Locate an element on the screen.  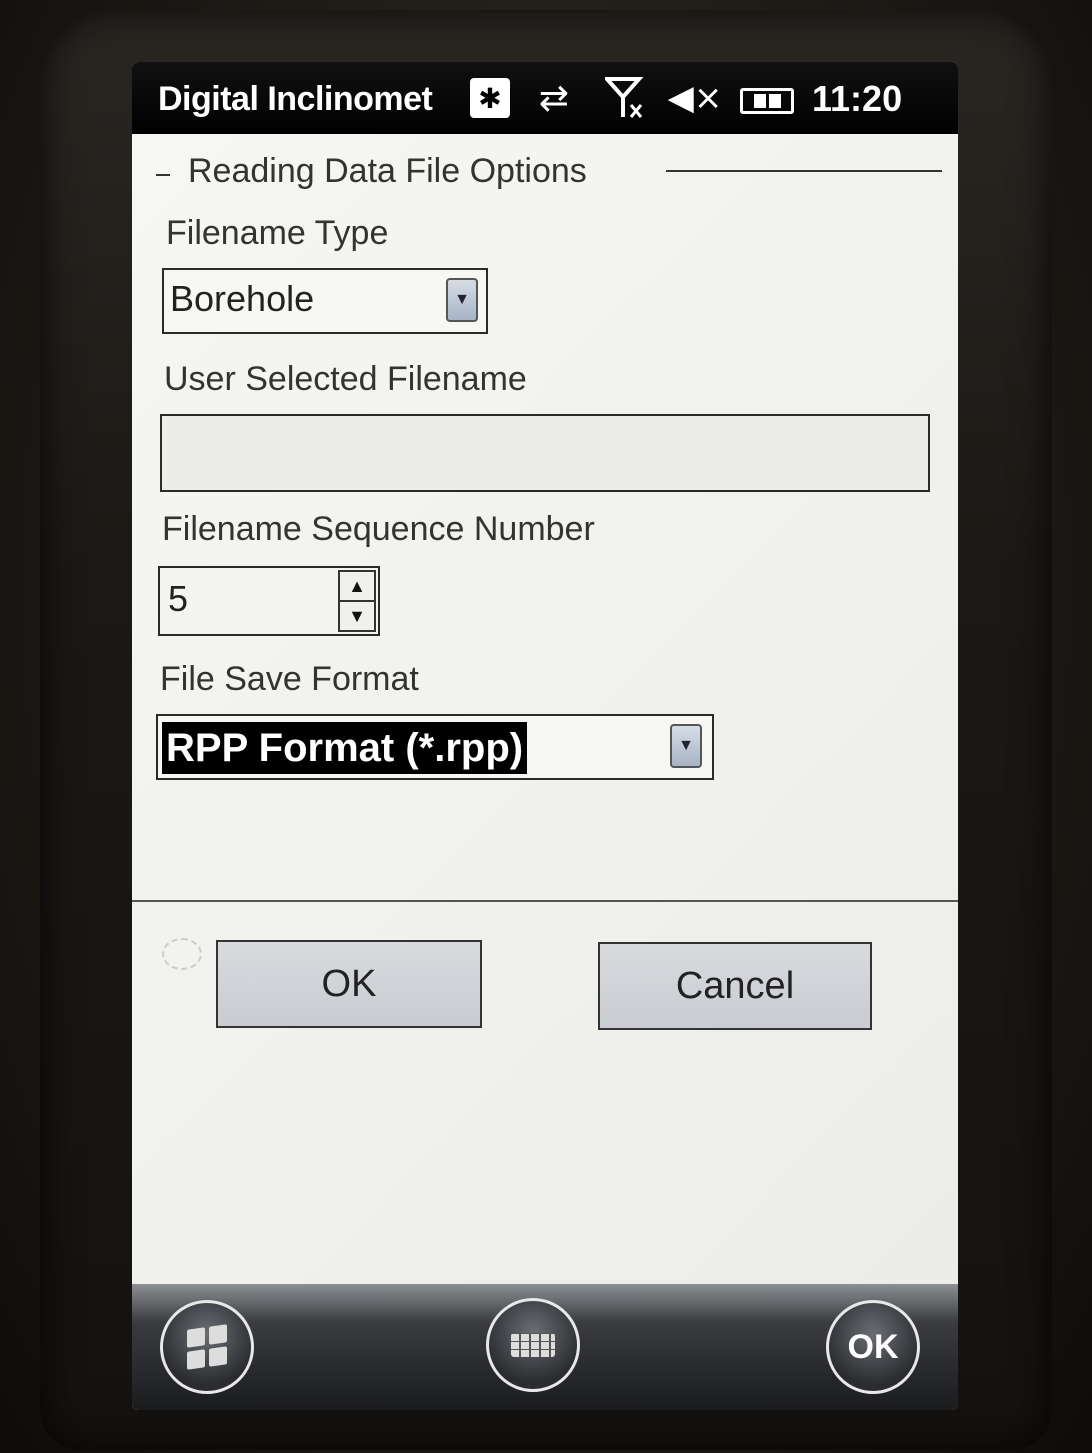
filename-type-dropdown: Borehole ▼ is located at coordinates (325, 301).